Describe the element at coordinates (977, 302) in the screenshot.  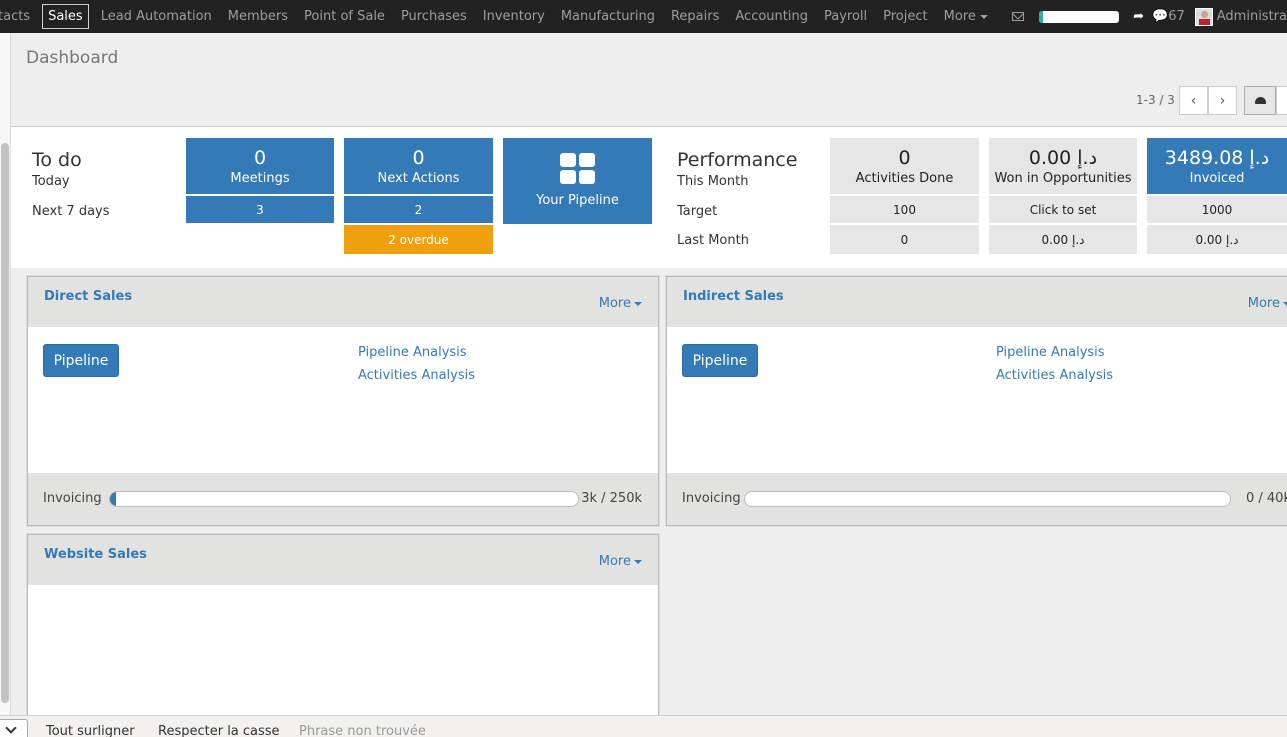
I see `team-card-header: Indirect Sales More` at that location.